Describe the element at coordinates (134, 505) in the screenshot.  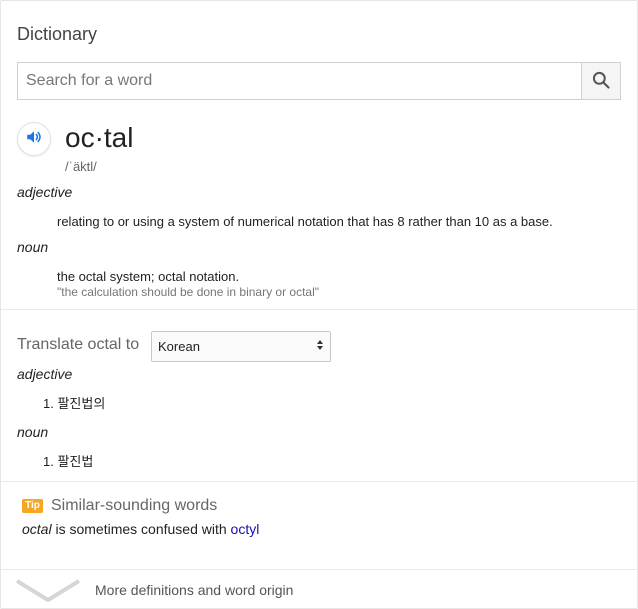
I see `tip-title: Similar-sounding words` at that location.